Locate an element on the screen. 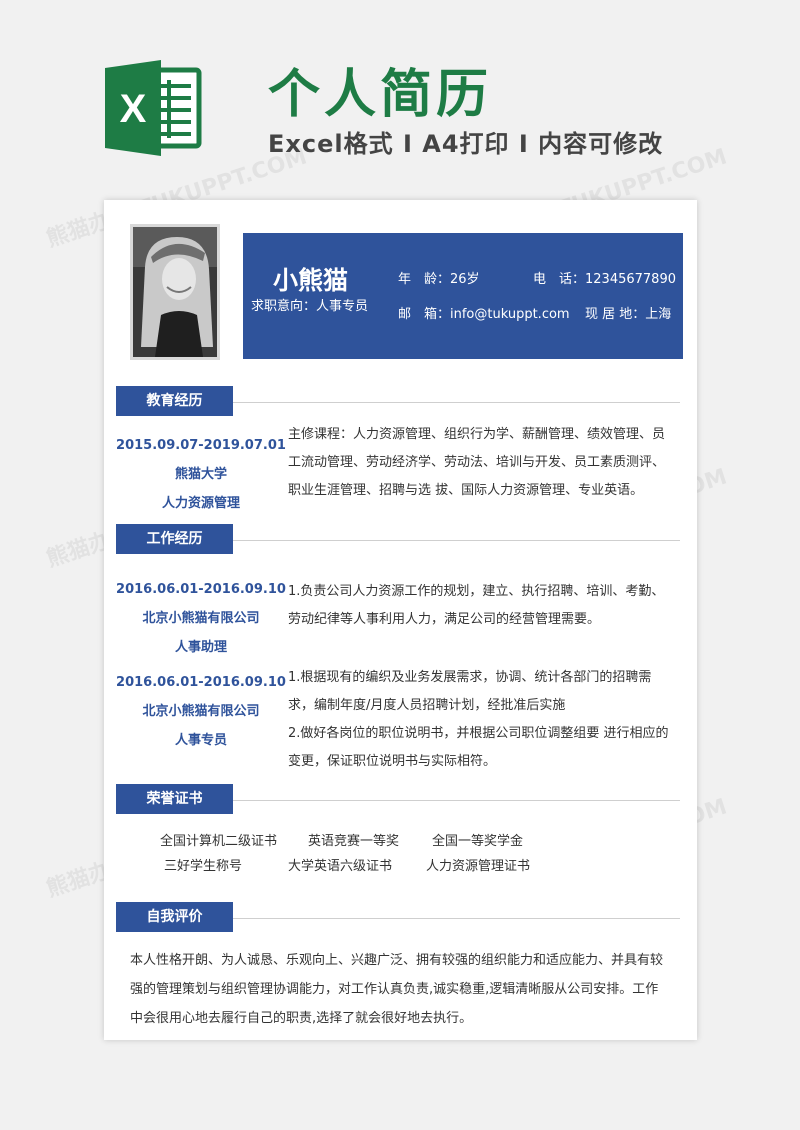  honor-item: 英语竞赛一等奖 is located at coordinates (354, 841).